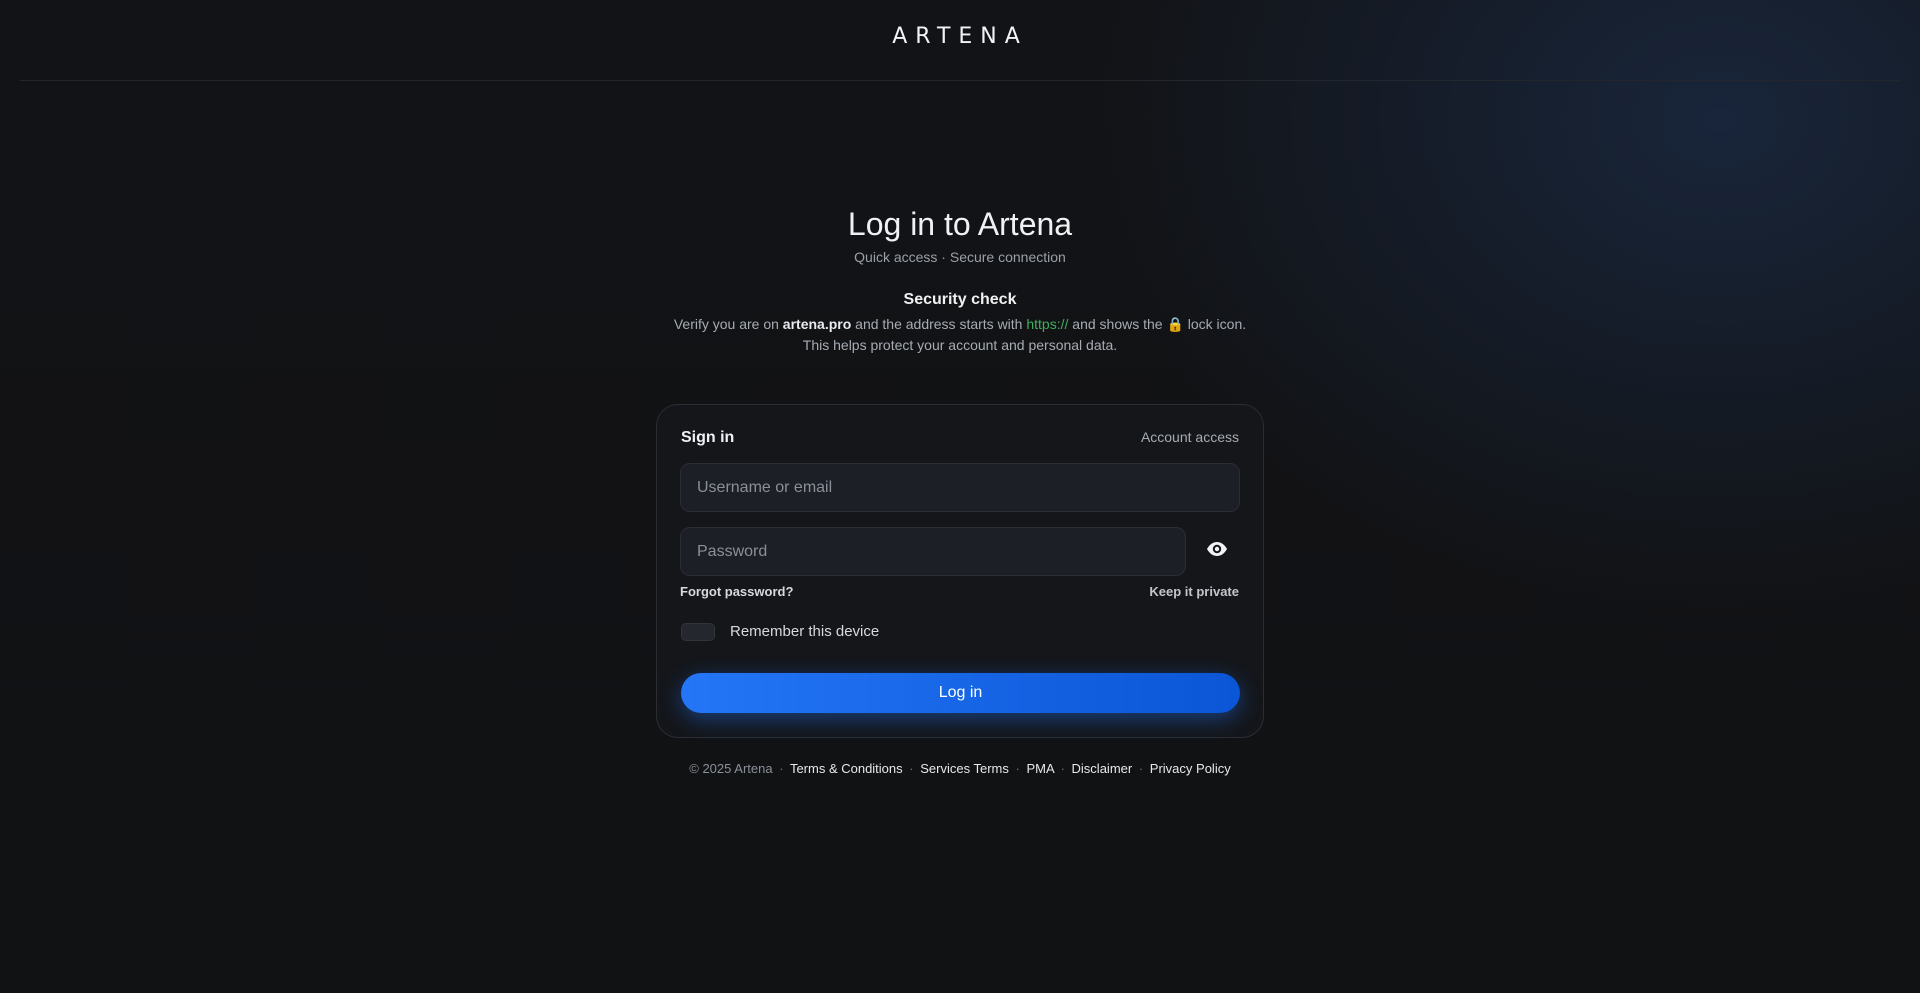 Image resolution: width=1920 pixels, height=993 pixels. I want to click on password-input, so click(933, 551).